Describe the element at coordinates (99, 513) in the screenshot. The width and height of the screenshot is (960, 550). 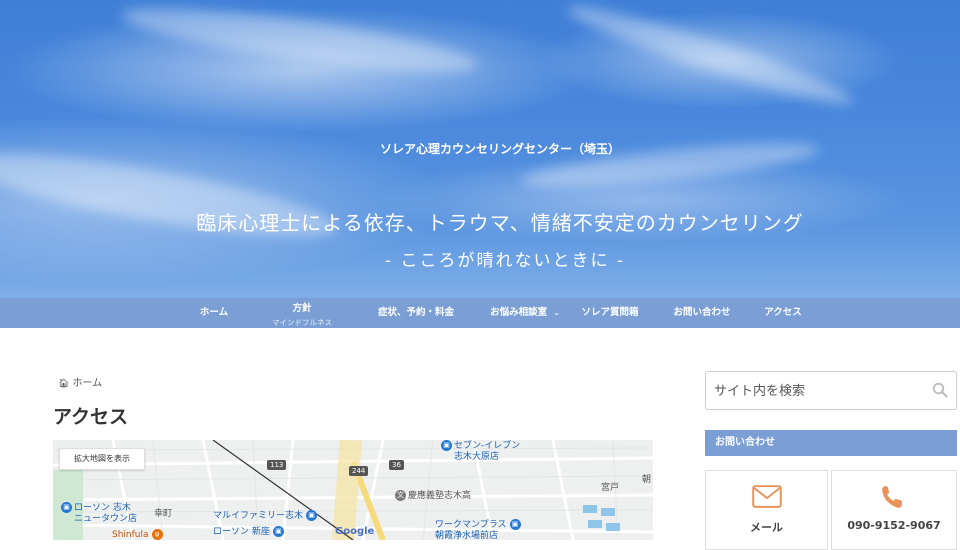
I see `map-poi-lawson: ▣ ローソン 志木 ニュータウン店` at that location.